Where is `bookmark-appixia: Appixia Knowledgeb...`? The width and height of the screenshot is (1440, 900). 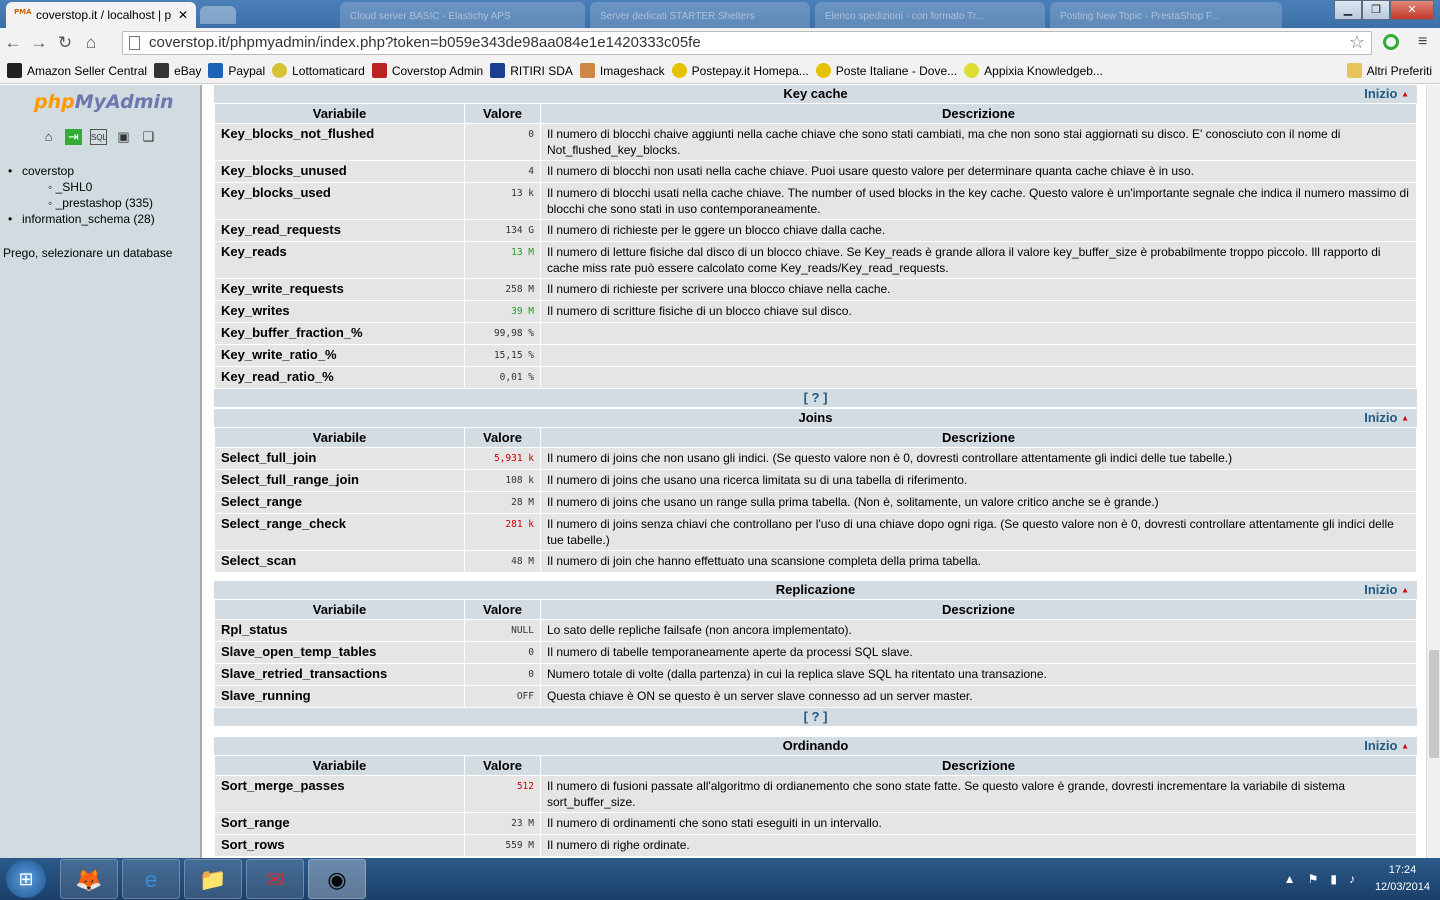 bookmark-appixia: Appixia Knowledgeb... is located at coordinates (1033, 70).